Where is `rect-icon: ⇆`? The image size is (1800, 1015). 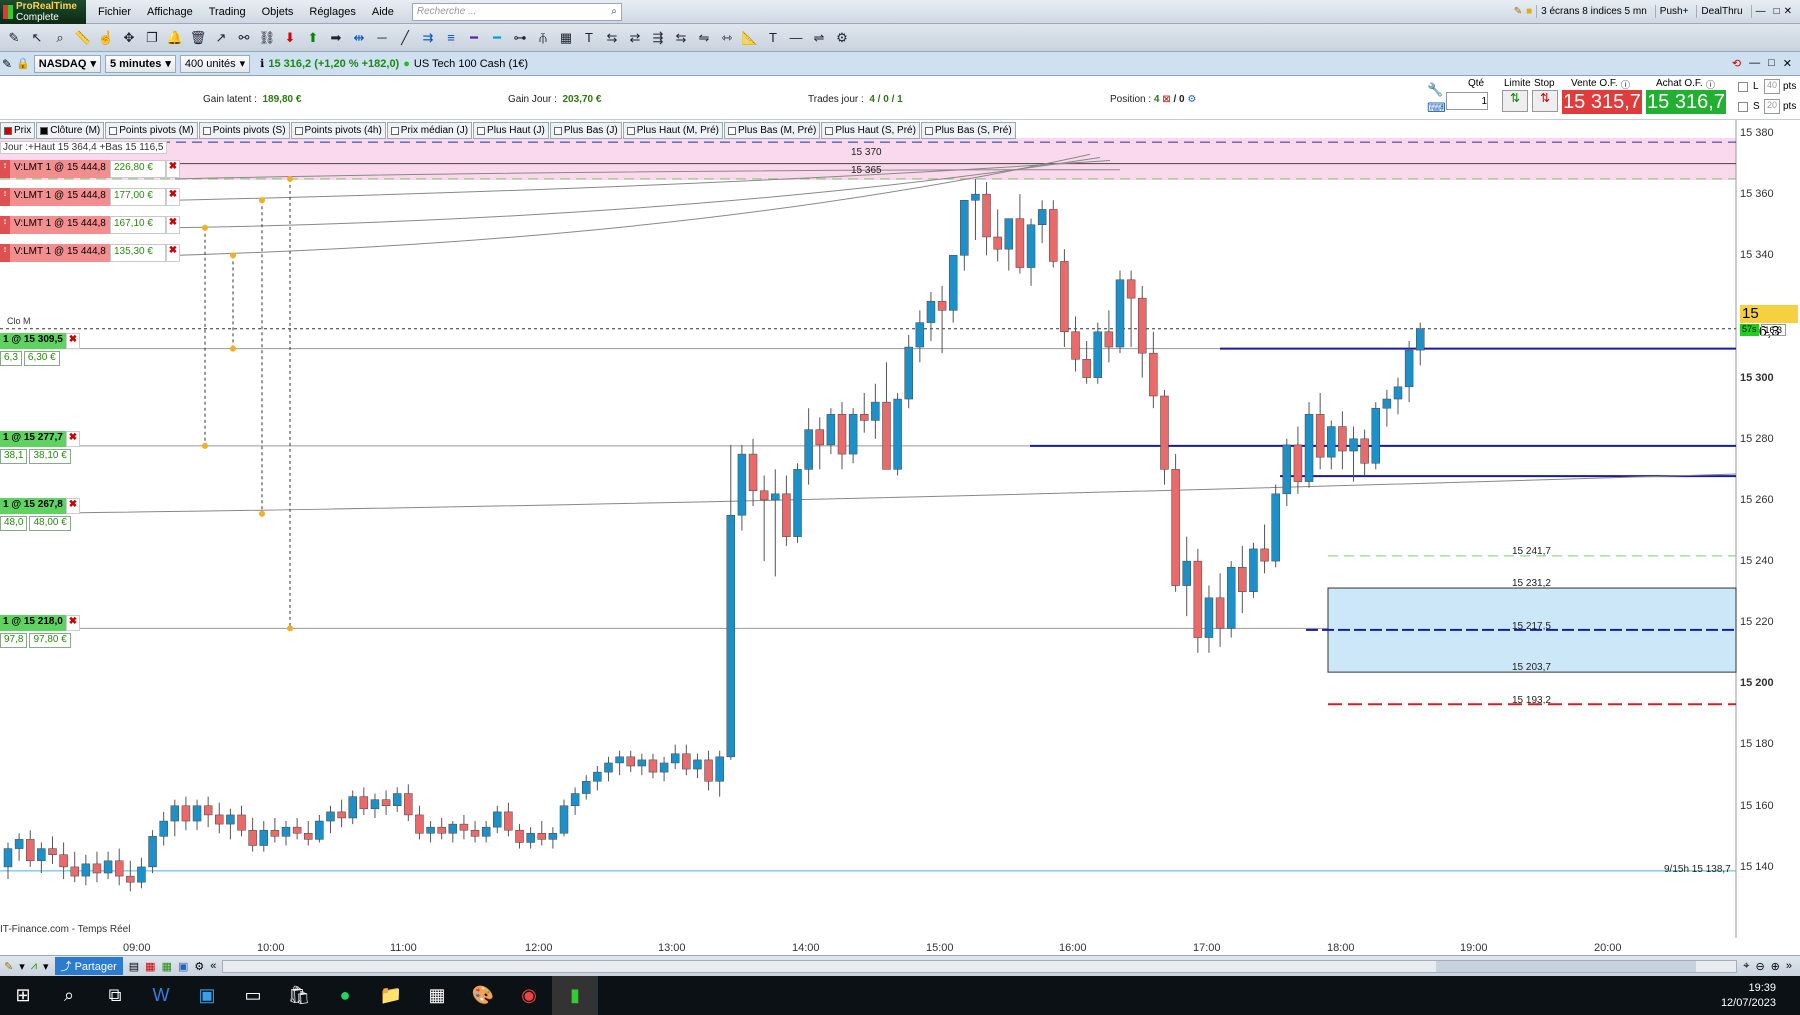
rect-icon: ⇆ is located at coordinates (612, 38).